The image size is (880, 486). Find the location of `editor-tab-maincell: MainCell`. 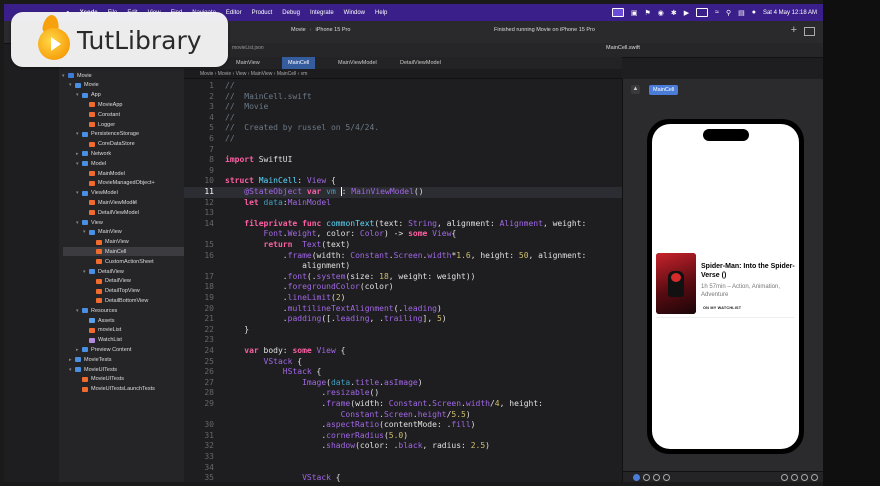

editor-tab-maincell: MainCell is located at coordinates (299, 63).